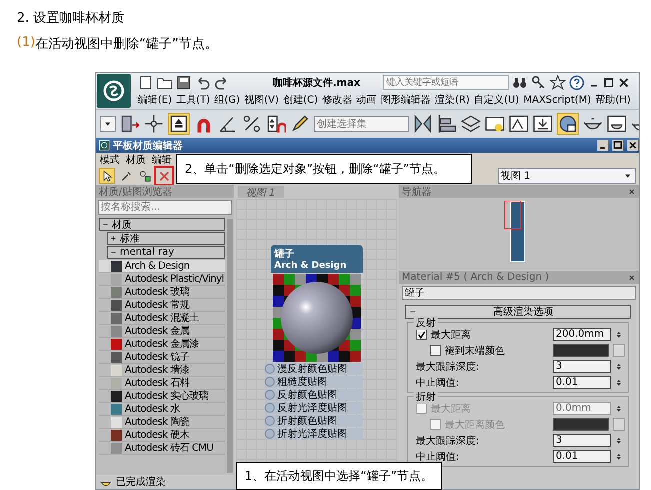 The height and width of the screenshot is (490, 651). Describe the element at coordinates (114, 91) in the screenshot. I see `app-logo-icon` at that location.